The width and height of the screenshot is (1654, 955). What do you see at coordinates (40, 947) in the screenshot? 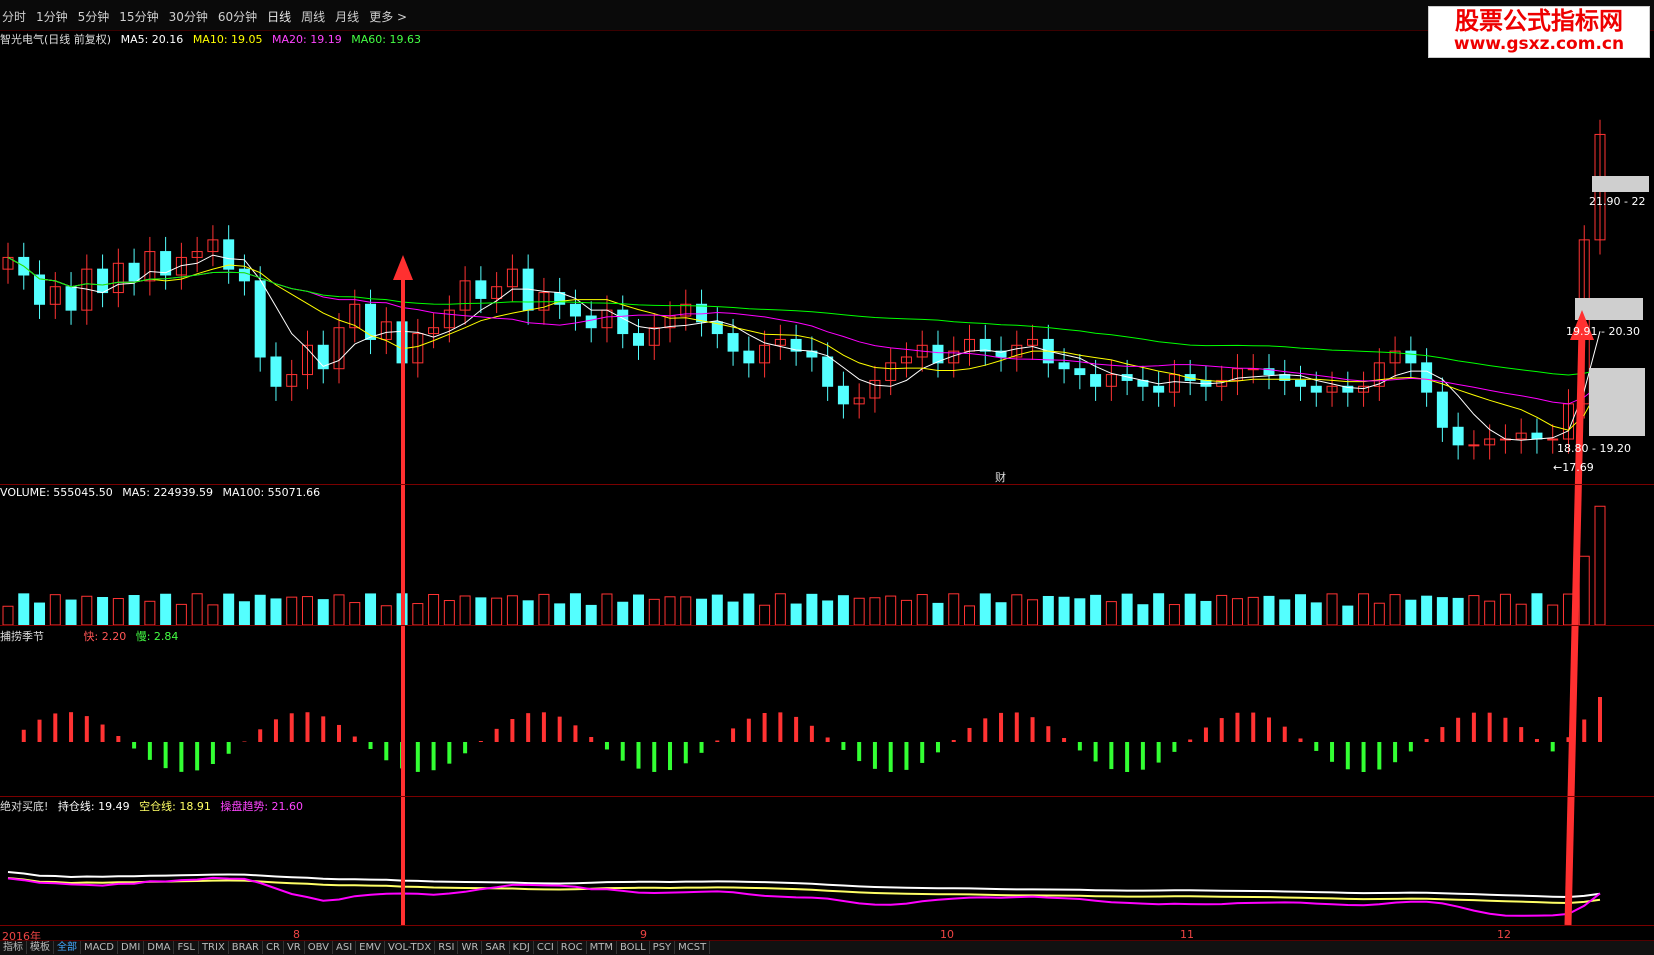
I see `indicator-tab-1: 模板` at bounding box center [40, 947].